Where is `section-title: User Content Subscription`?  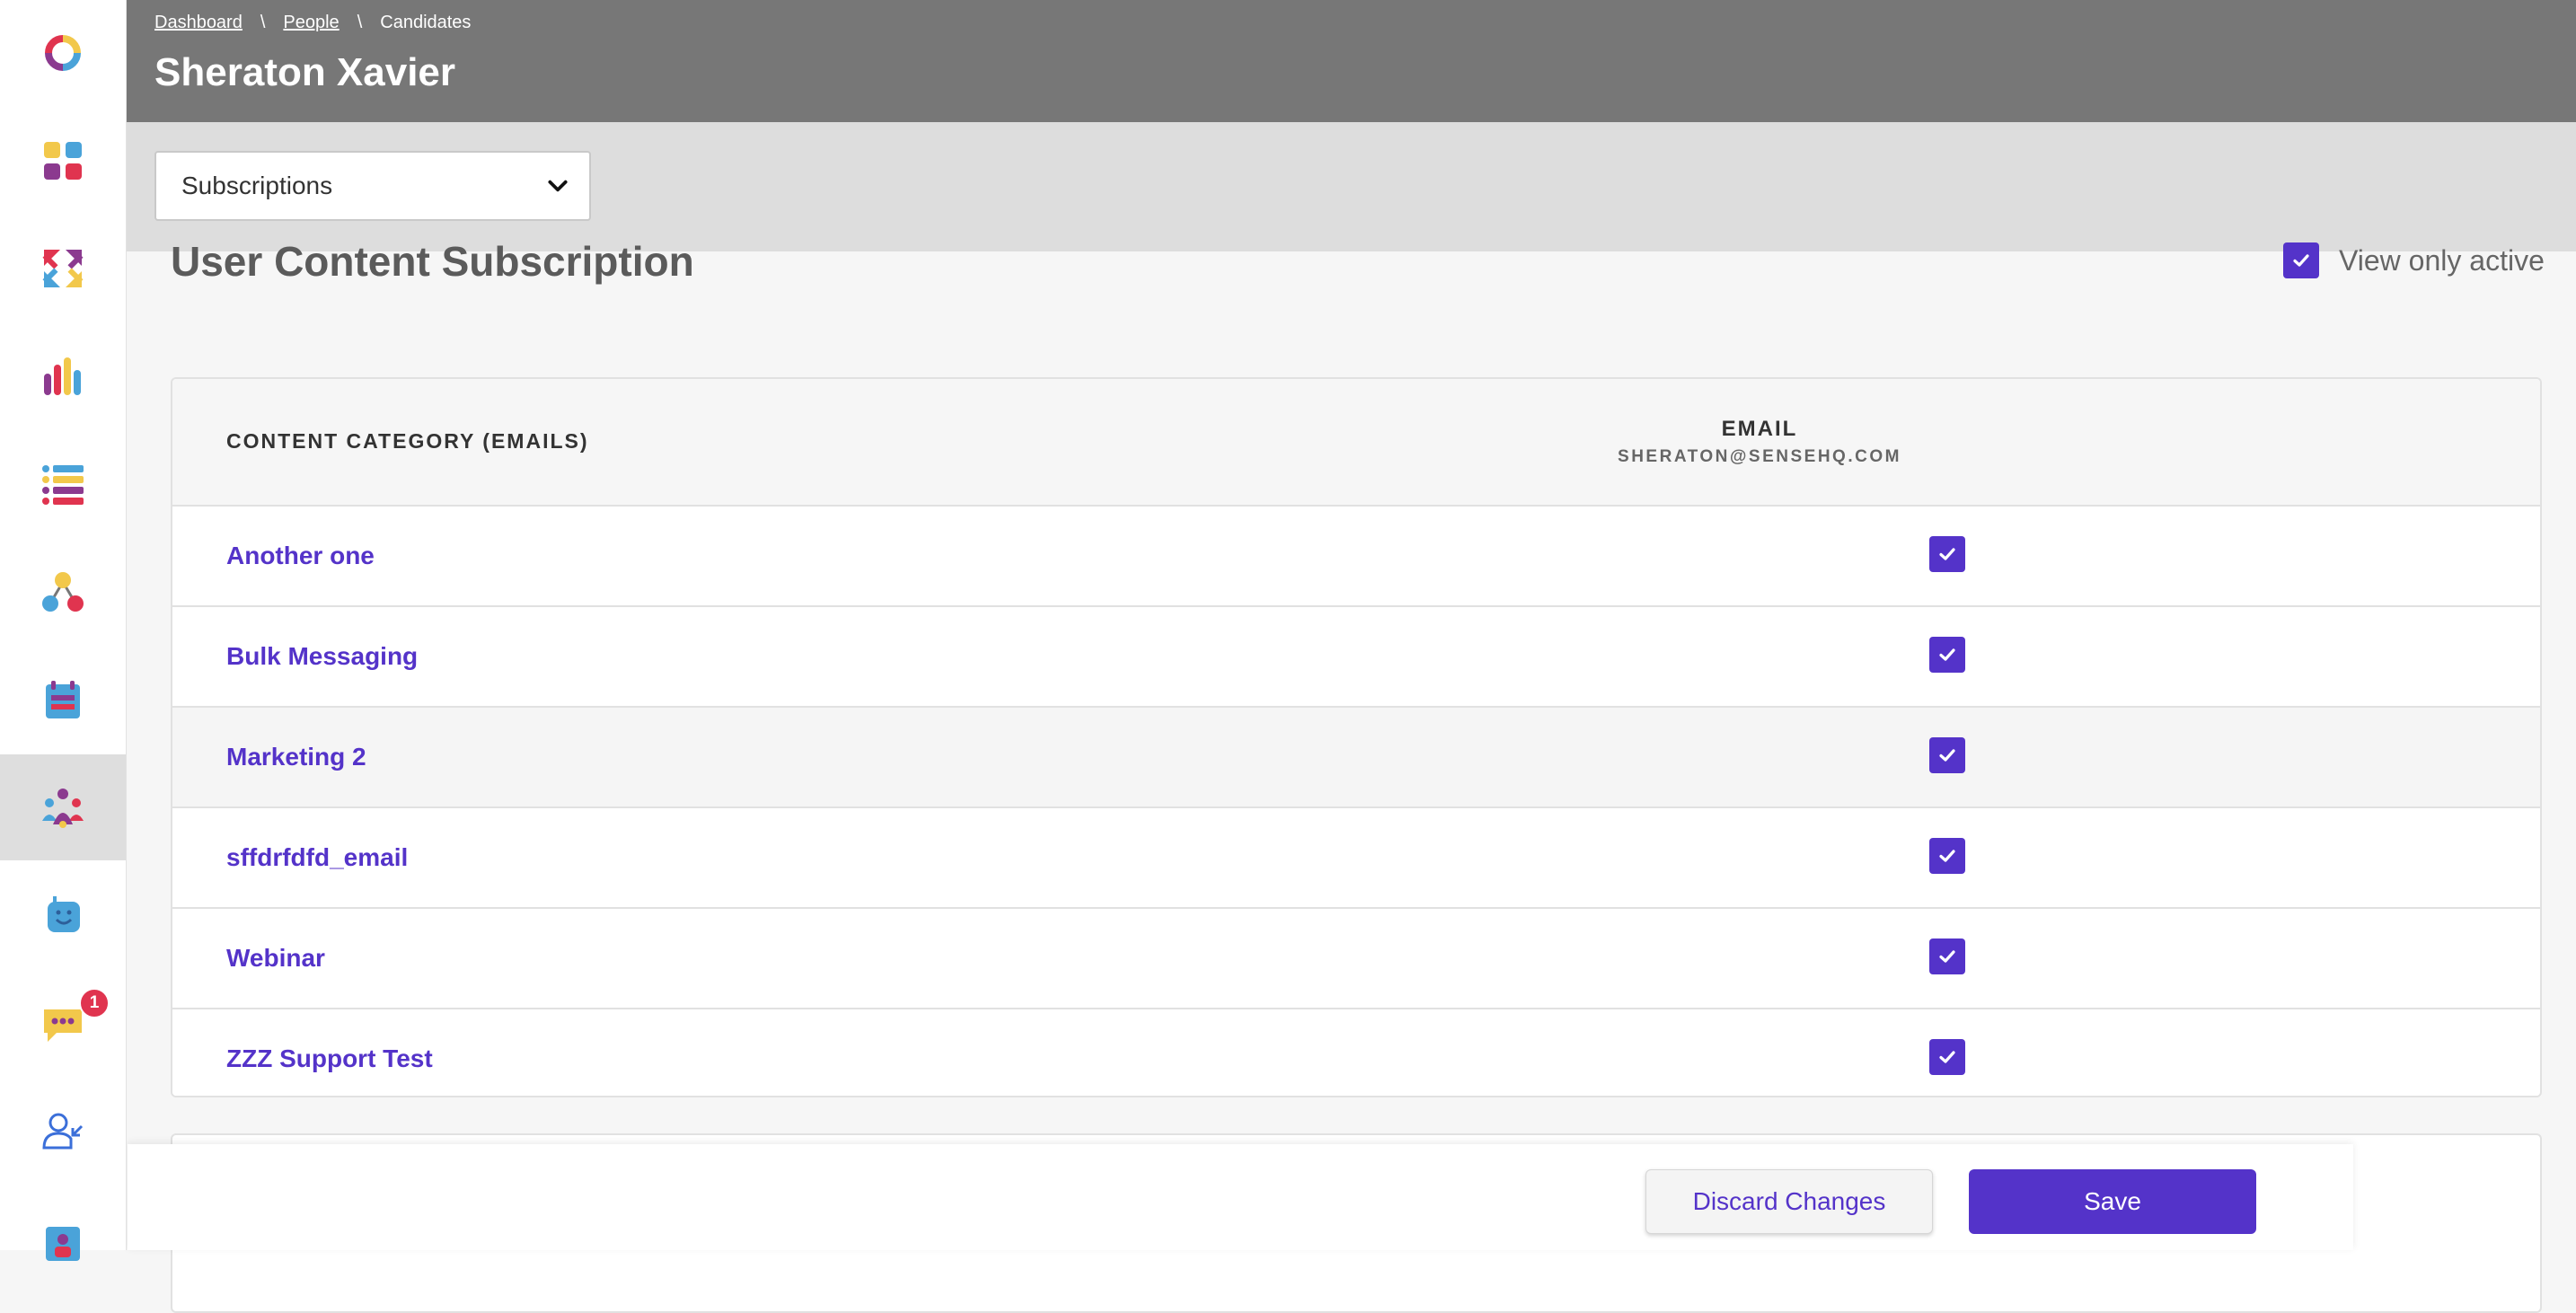 section-title: User Content Subscription is located at coordinates (432, 261).